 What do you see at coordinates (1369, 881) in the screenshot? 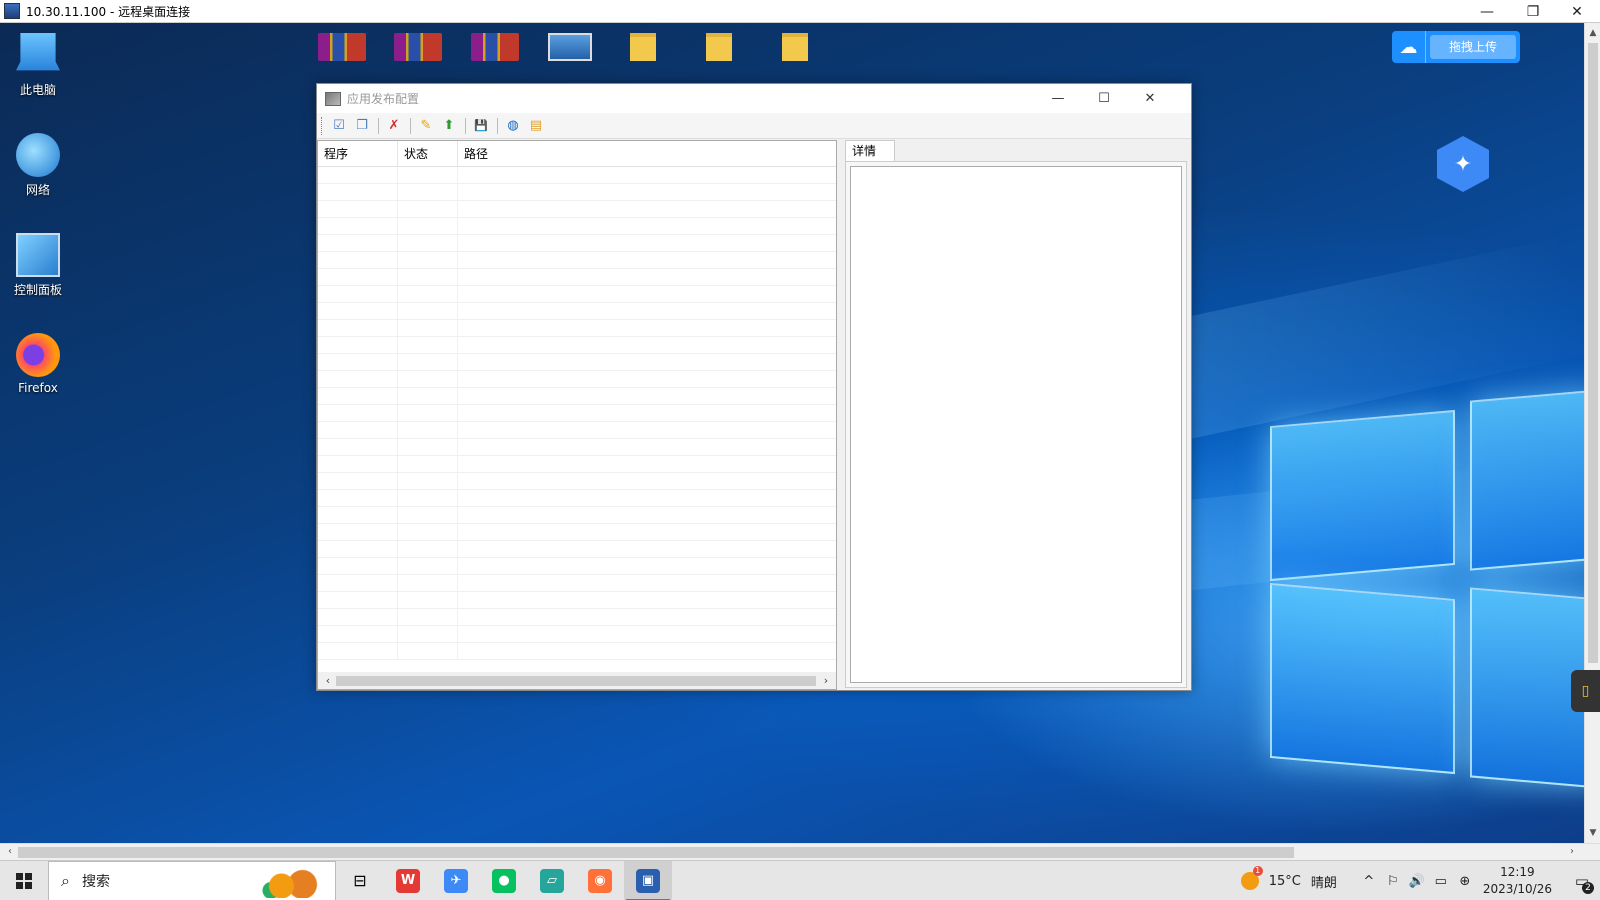
I see `show-hidden-icons-chevron-icon: ^` at bounding box center [1369, 881].